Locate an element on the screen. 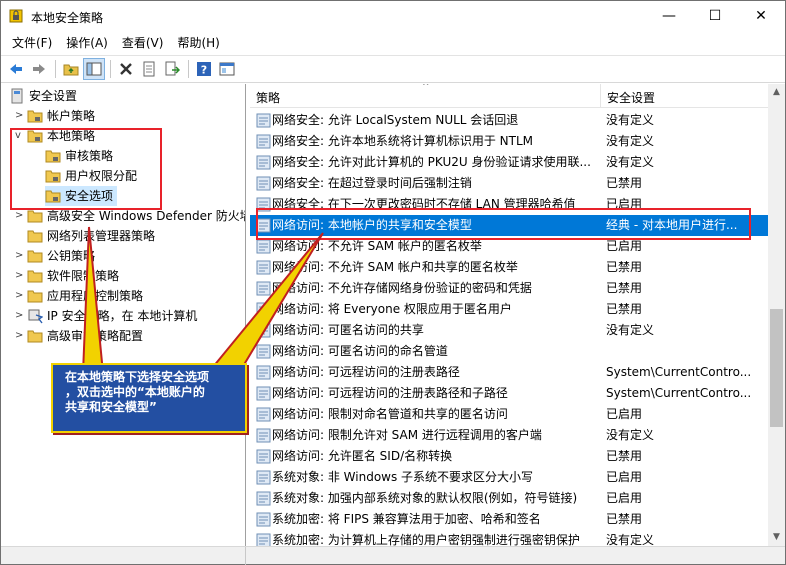 The height and width of the screenshot is (565, 786). callout-line-2: ，双击选中的“本地账户的 is located at coordinates (135, 392).